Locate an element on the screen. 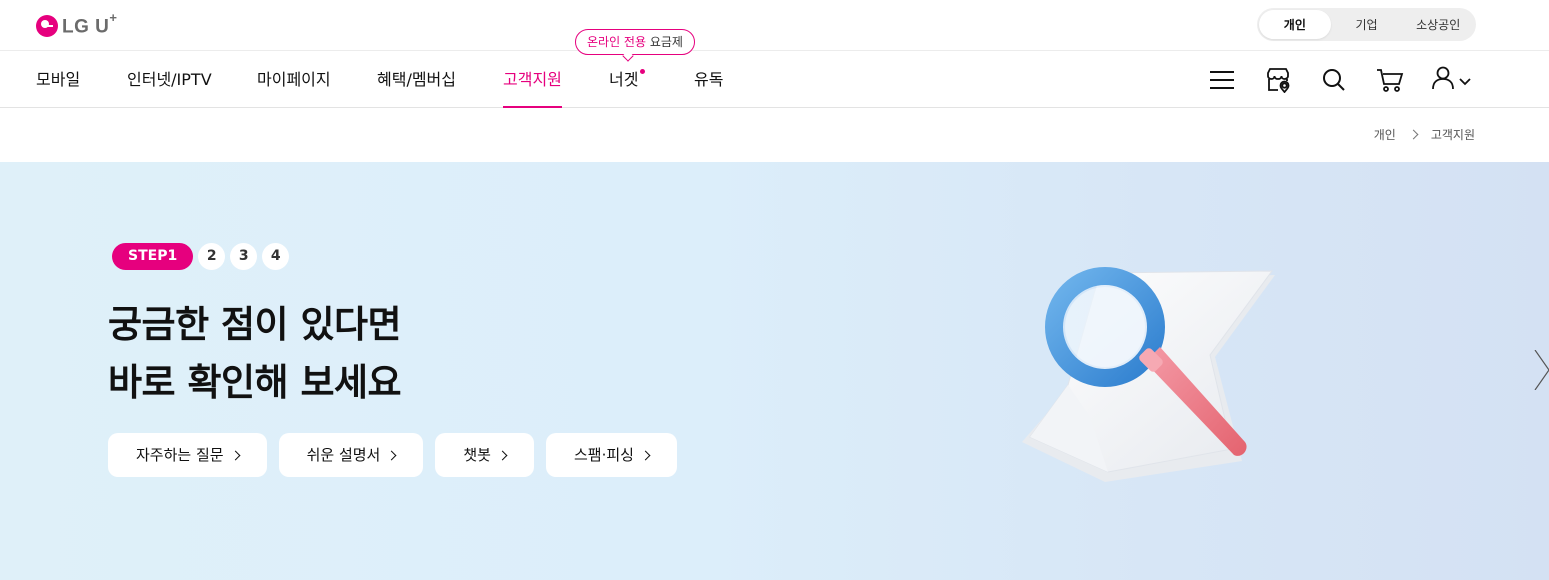  user-menu is located at coordinates (1454, 80).